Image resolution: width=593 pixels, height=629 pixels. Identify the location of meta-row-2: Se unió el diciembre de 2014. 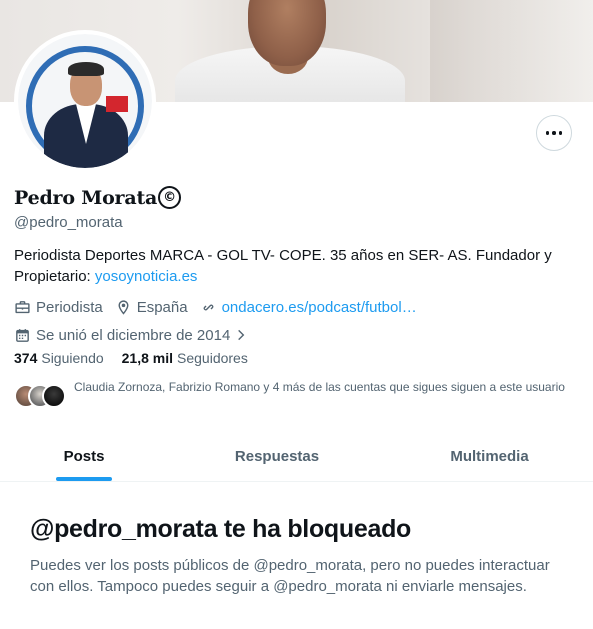
(221, 335).